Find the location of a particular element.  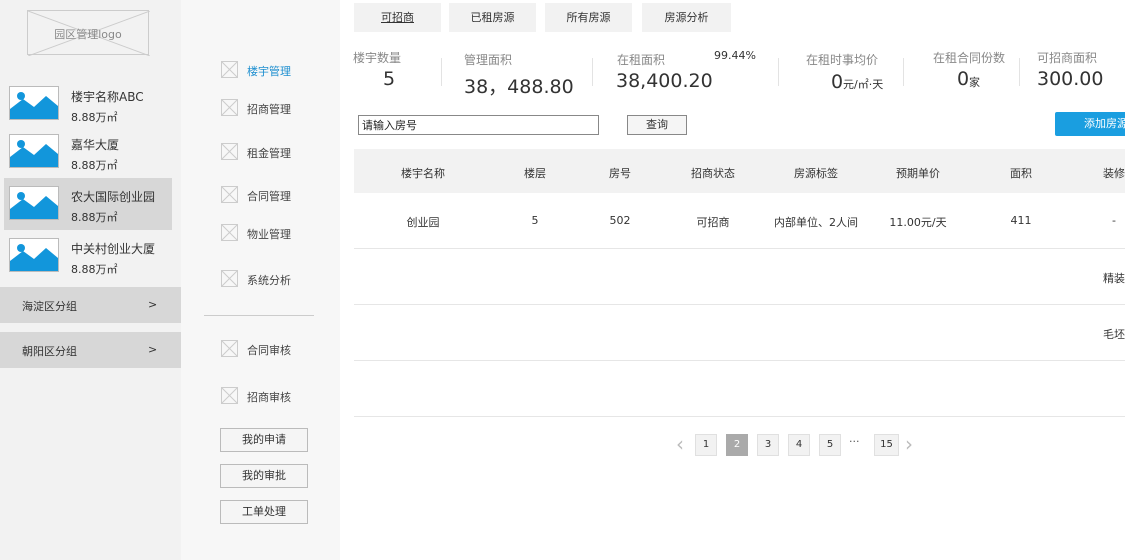

column-header: 房源标签 is located at coordinates (816, 173).